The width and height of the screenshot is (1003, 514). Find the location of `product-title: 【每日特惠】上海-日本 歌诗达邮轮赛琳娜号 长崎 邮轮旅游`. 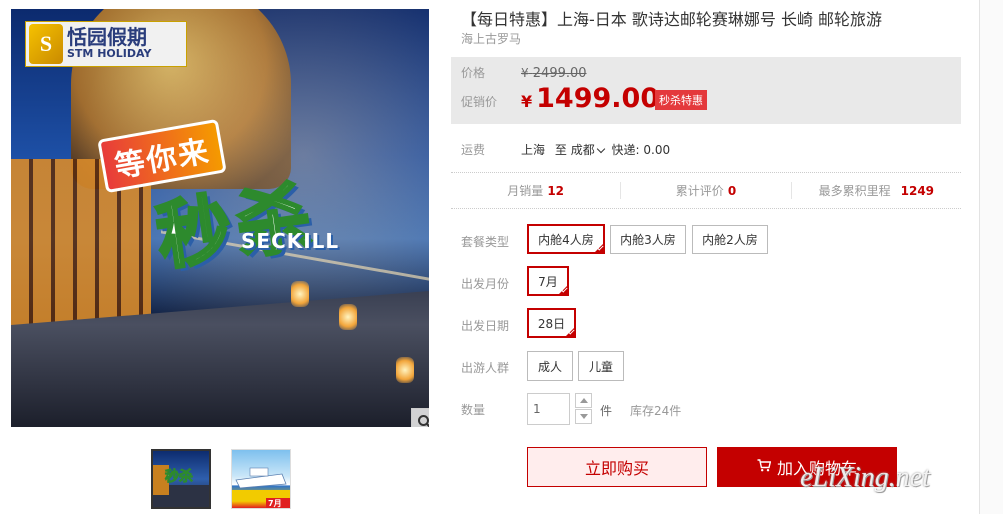

product-title: 【每日特惠】上海-日本 歌诗达邮轮赛琳娜号 长崎 邮轮旅游 is located at coordinates (672, 19).